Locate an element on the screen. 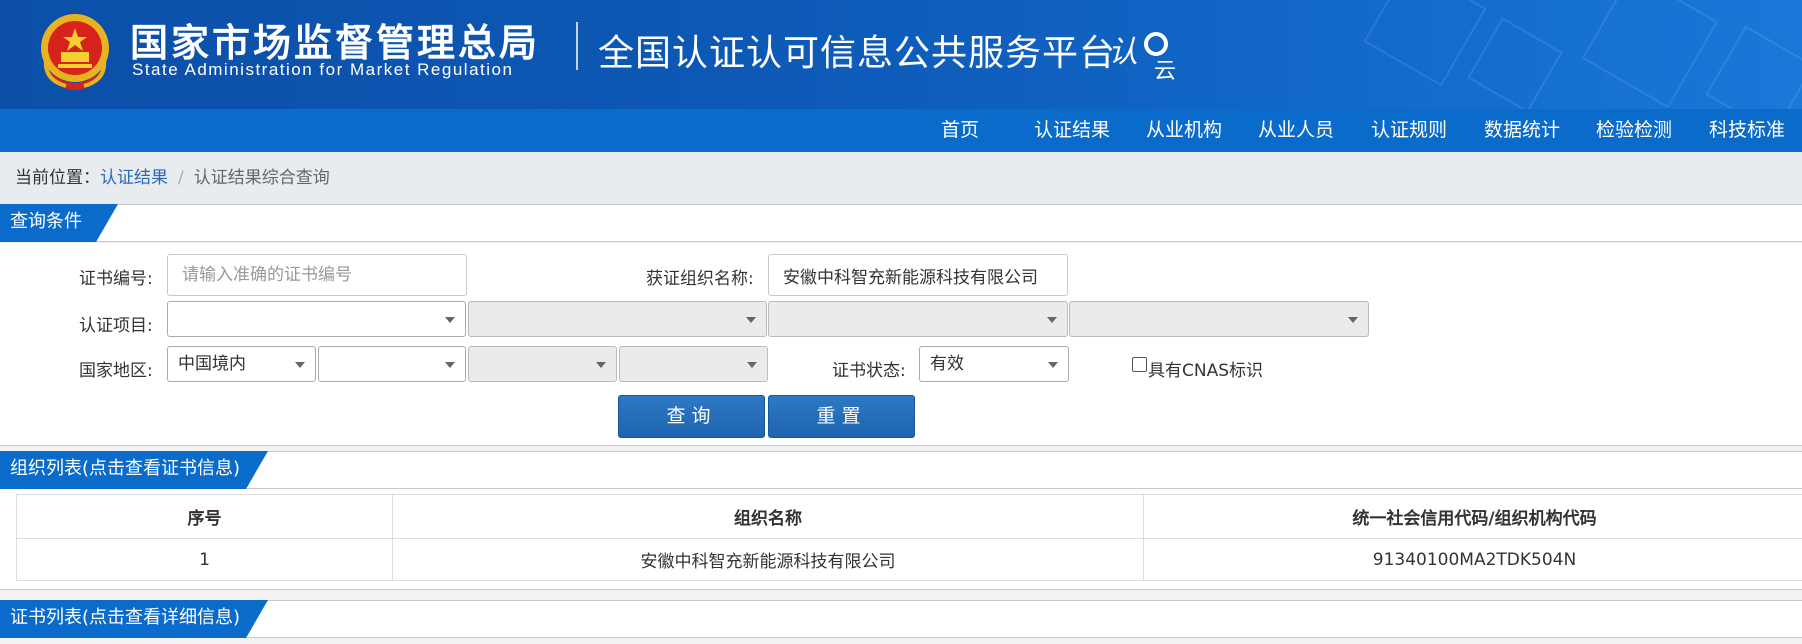  nav-inspection: 检验检测 is located at coordinates (1634, 130).